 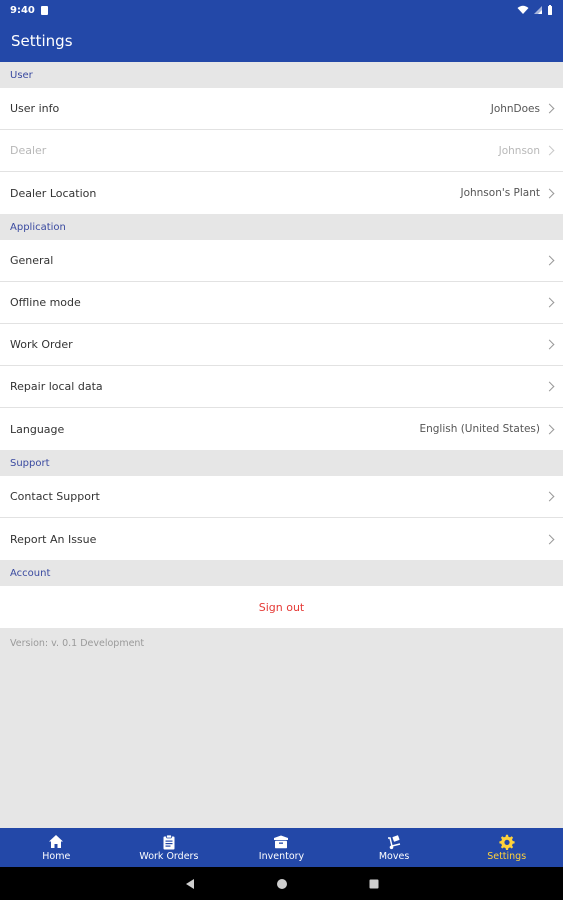 I want to click on row-dealer: Dealer Johnson, so click(x=281, y=151).